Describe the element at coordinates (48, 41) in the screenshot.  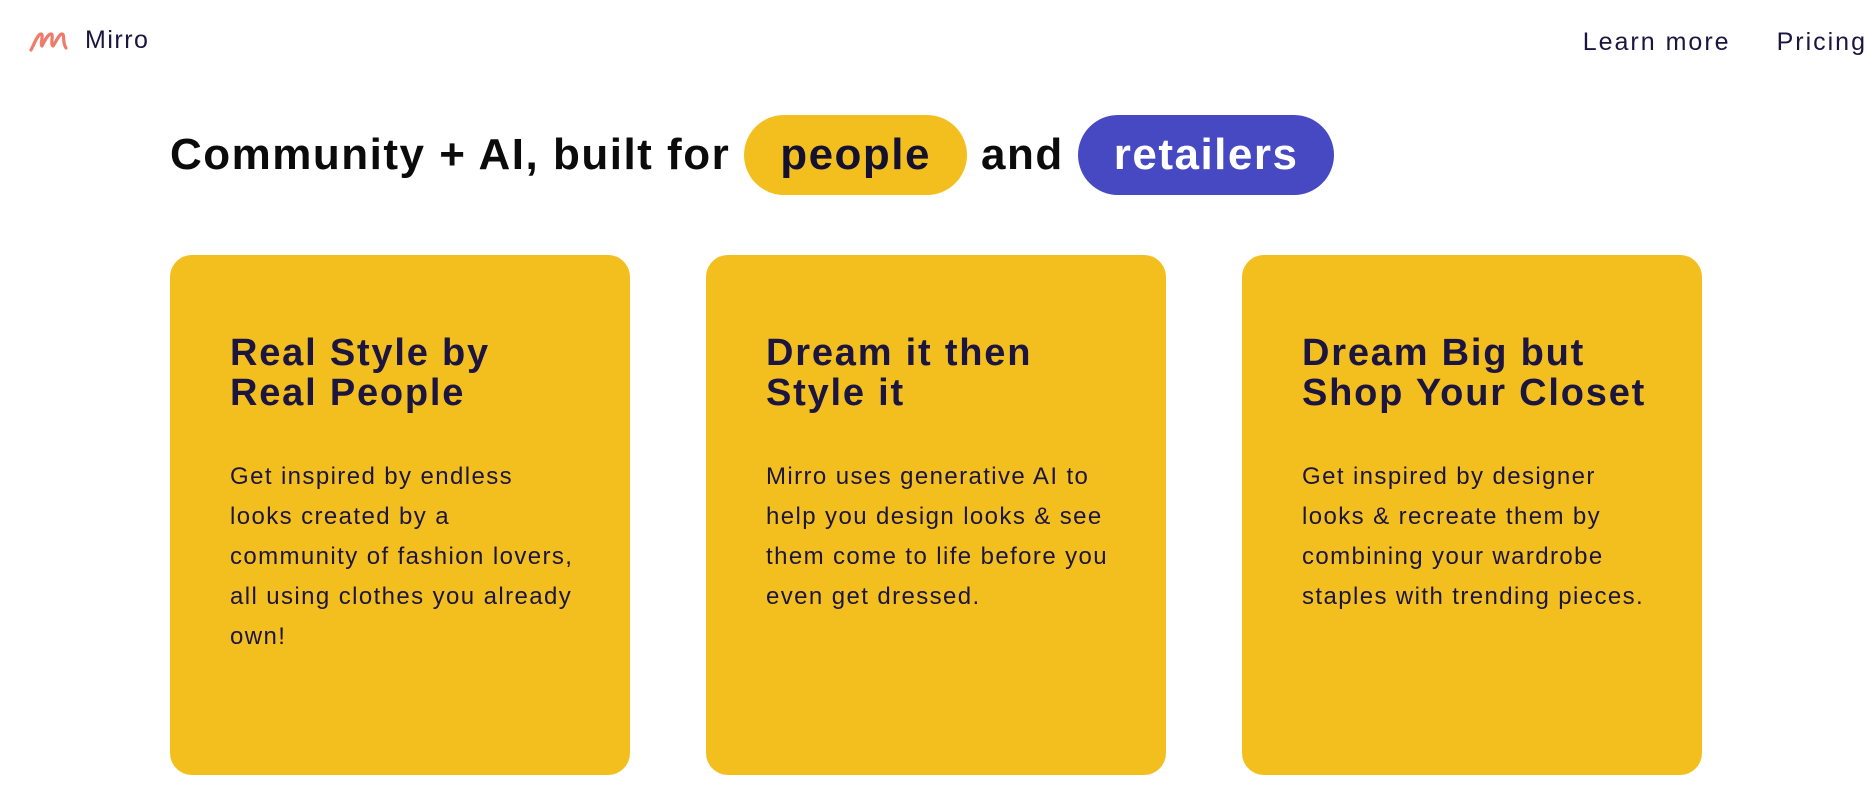
I see `mirro-logo-icon` at that location.